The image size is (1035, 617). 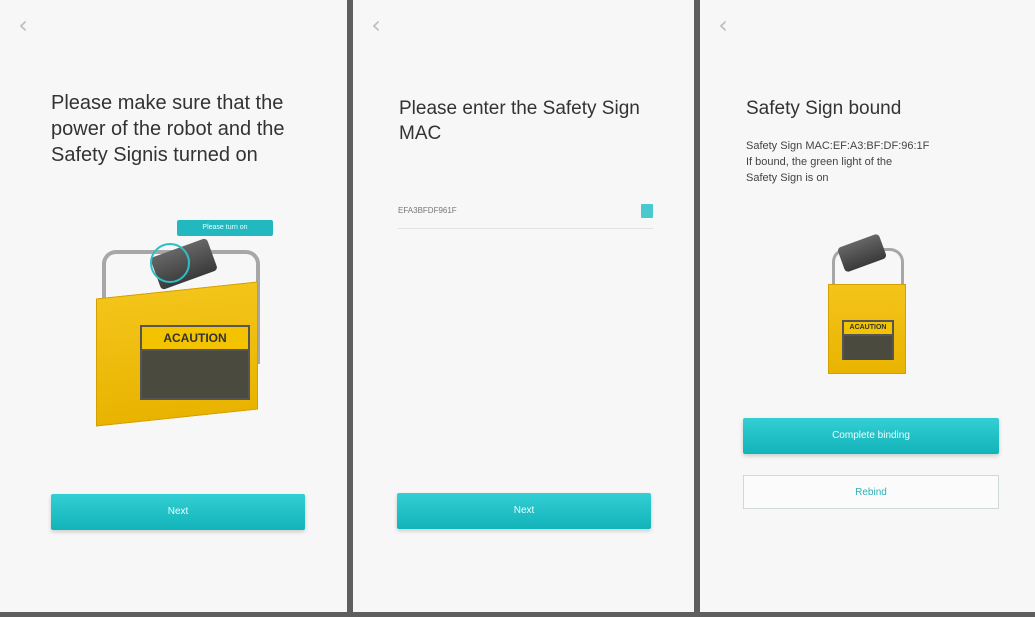 What do you see at coordinates (167, 103) in the screenshot?
I see `title-line-1: Please make sure that the` at bounding box center [167, 103].